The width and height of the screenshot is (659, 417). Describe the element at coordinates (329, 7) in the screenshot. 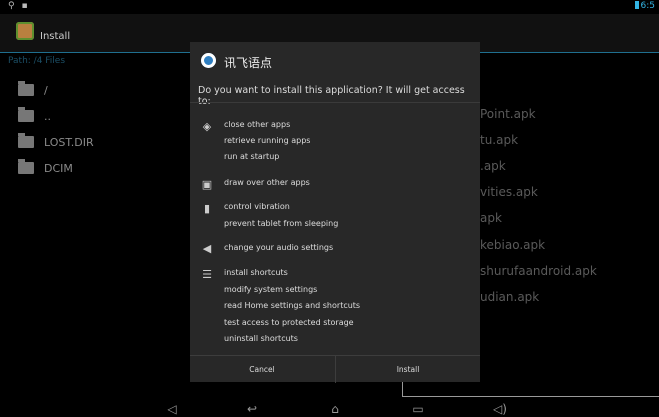

I see `status-bar: ⚲ ▪ 6:5` at that location.